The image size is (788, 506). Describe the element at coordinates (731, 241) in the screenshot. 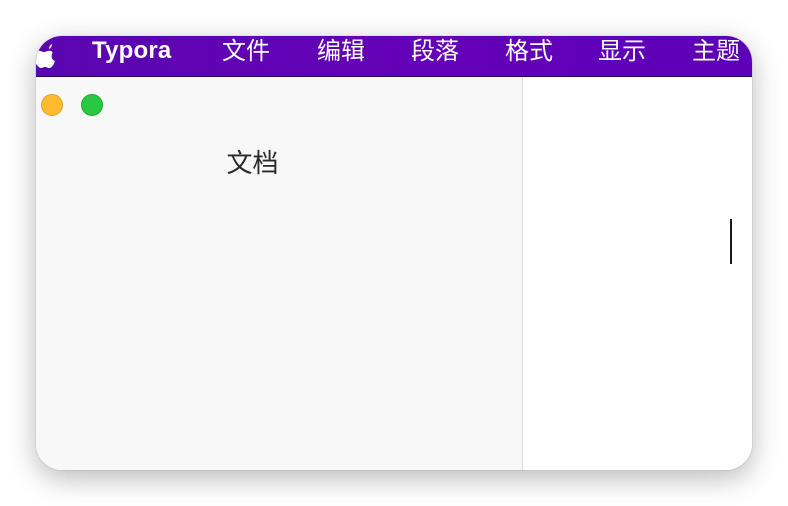

I see `text-cursor` at that location.